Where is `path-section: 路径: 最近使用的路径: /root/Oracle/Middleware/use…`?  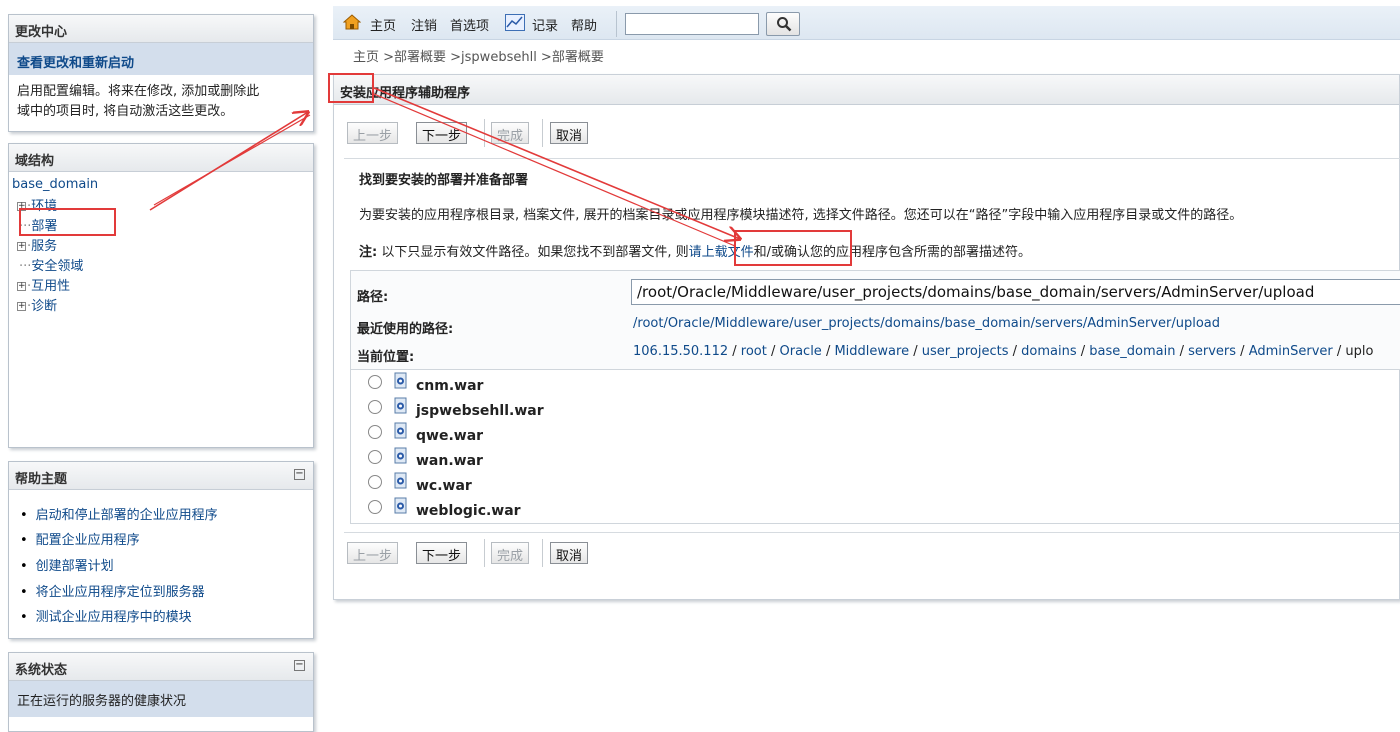
path-section: 路径: 最近使用的路径: /root/Oracle/Middleware/use… is located at coordinates (875, 320).